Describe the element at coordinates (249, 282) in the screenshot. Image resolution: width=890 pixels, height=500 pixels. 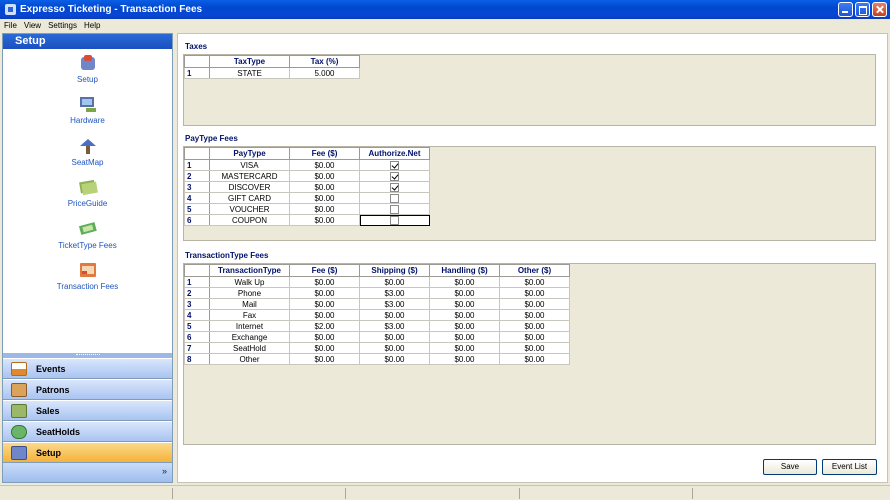
I see `cell-transactiontype: Walk Up` at that location.